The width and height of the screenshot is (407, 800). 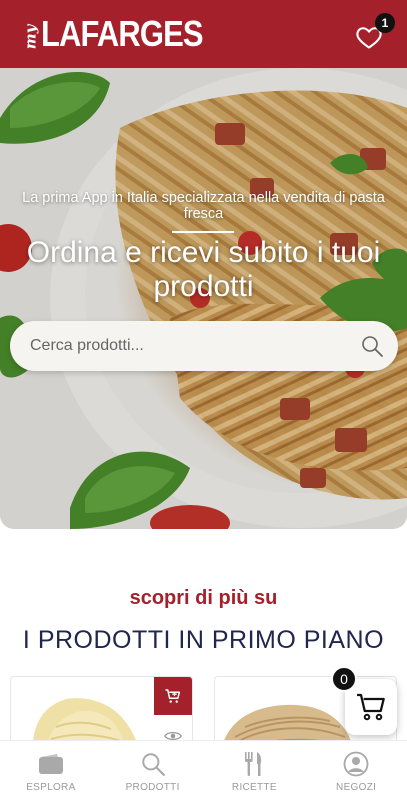 I want to click on favorites-button: 1, so click(x=375, y=33).